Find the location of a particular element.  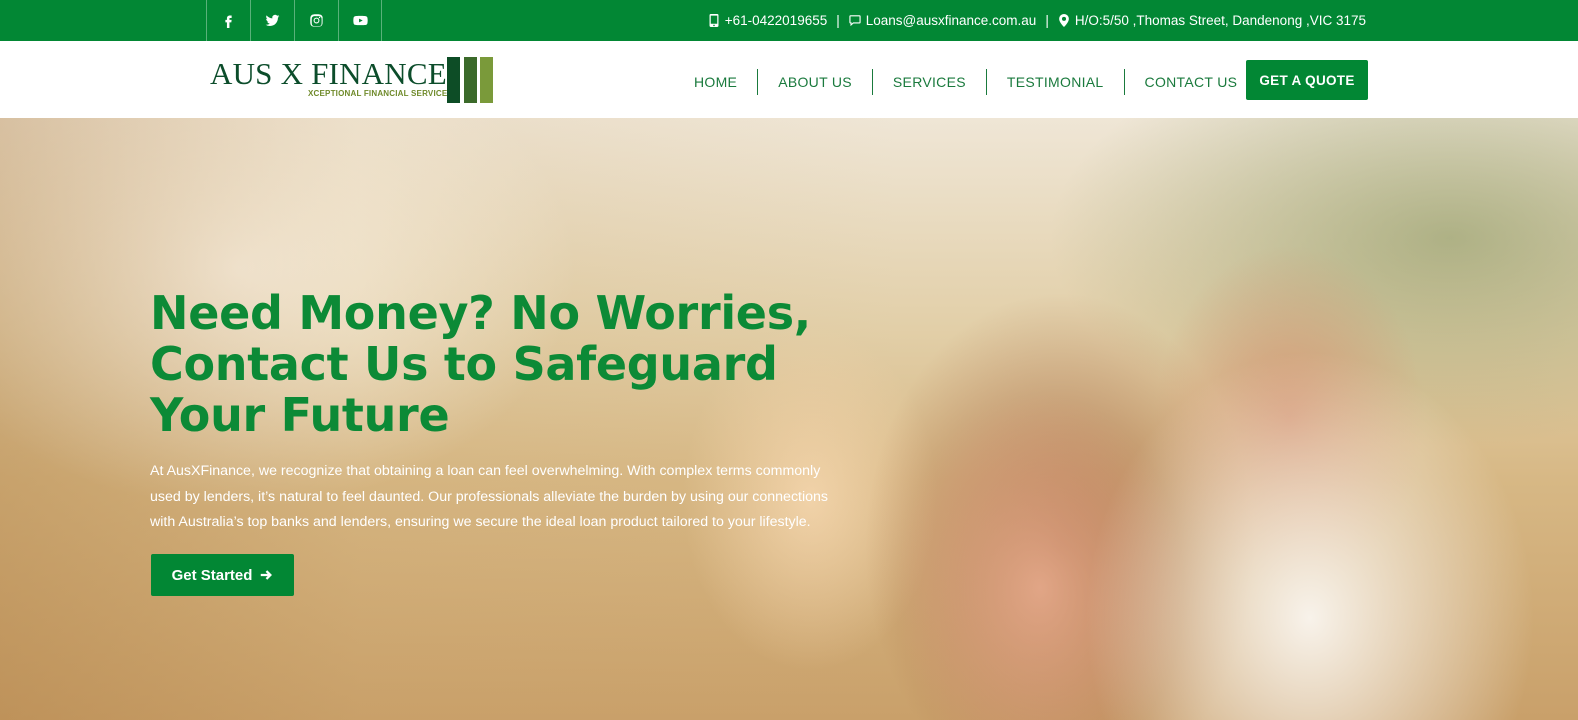

instagram-link is located at coordinates (316, 20).